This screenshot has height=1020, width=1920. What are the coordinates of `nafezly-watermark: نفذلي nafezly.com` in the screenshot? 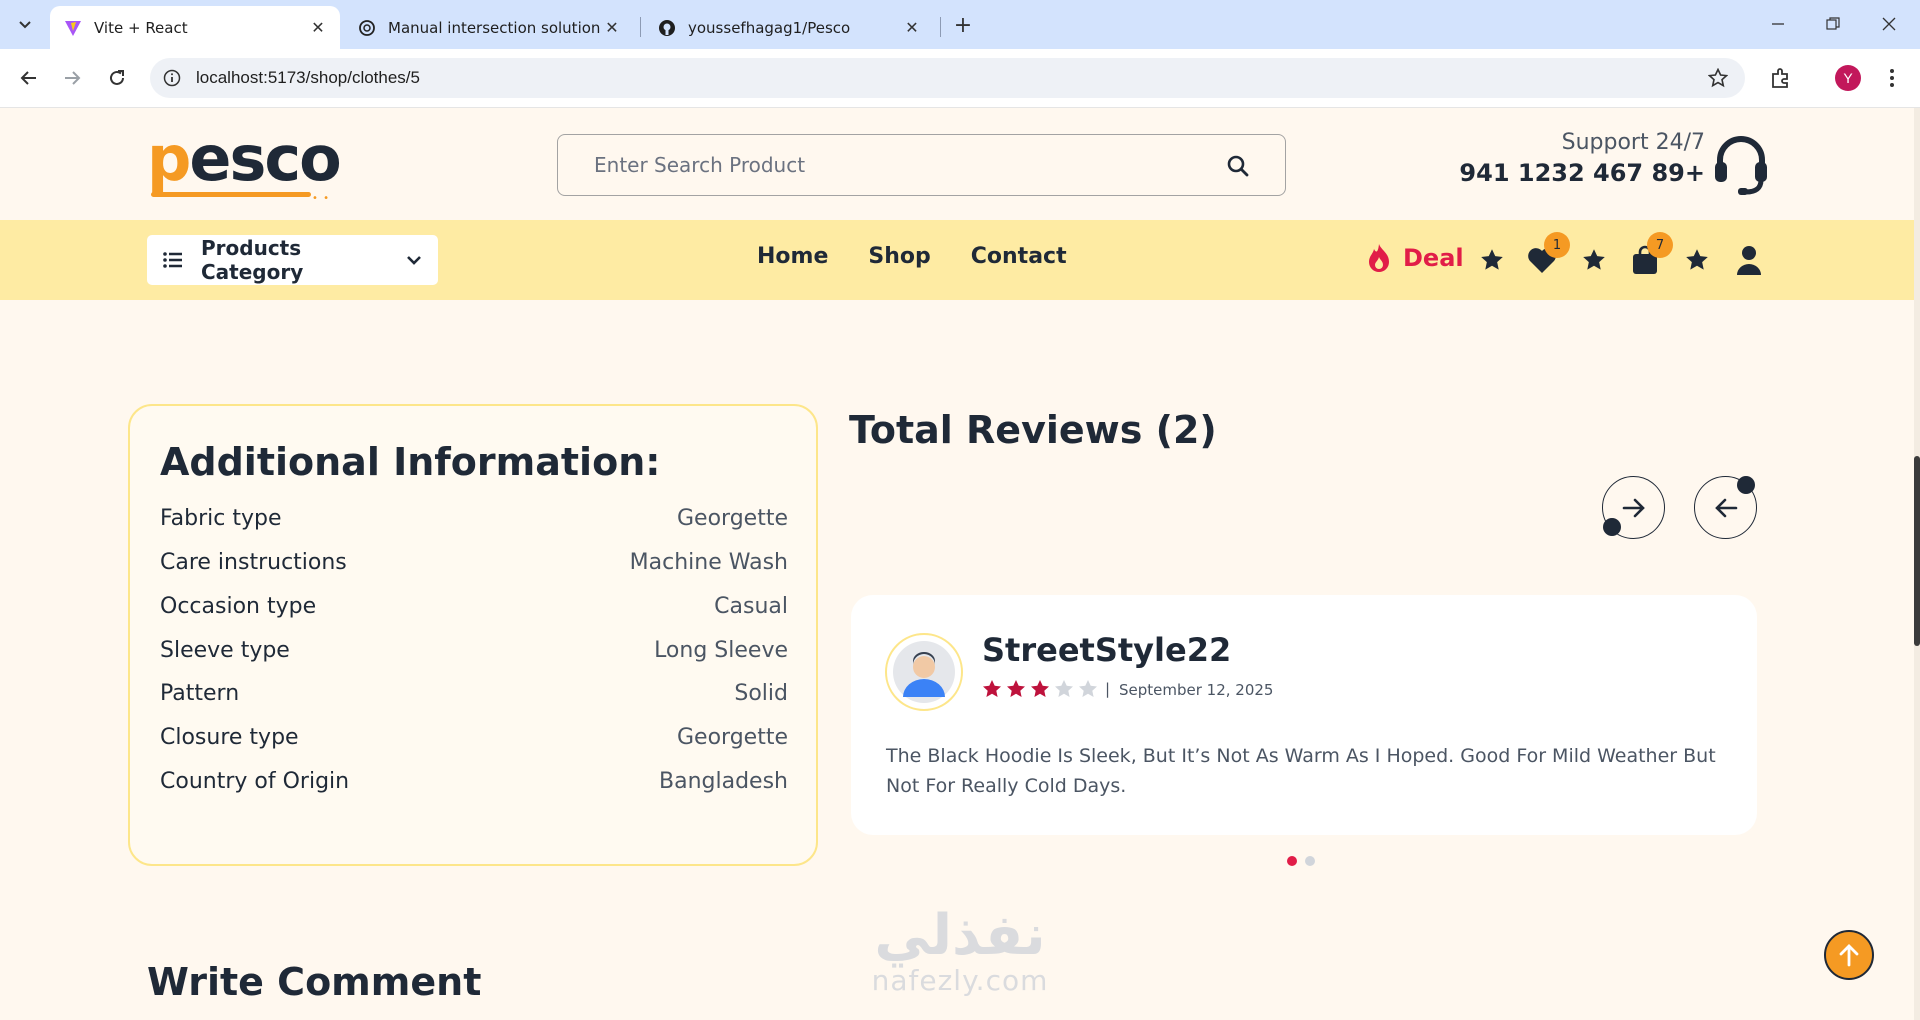 It's located at (960, 950).